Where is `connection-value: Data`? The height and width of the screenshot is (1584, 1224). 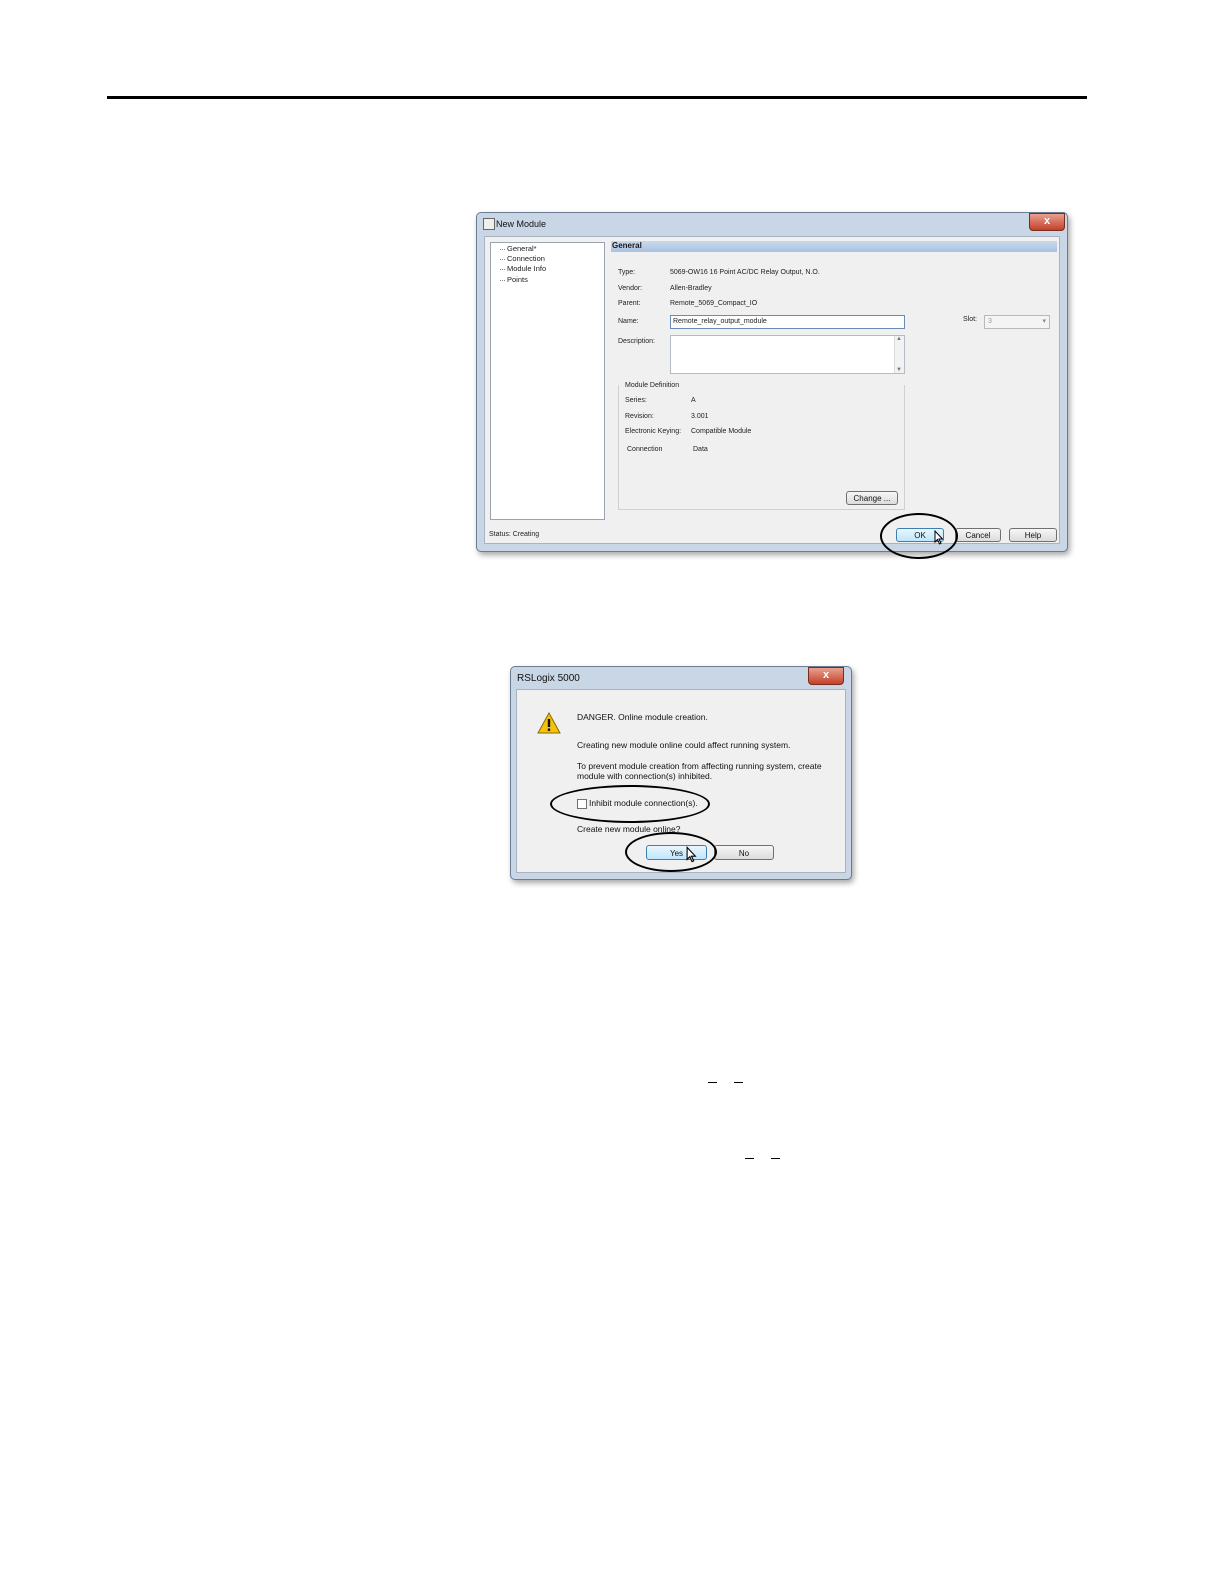 connection-value: Data is located at coordinates (700, 449).